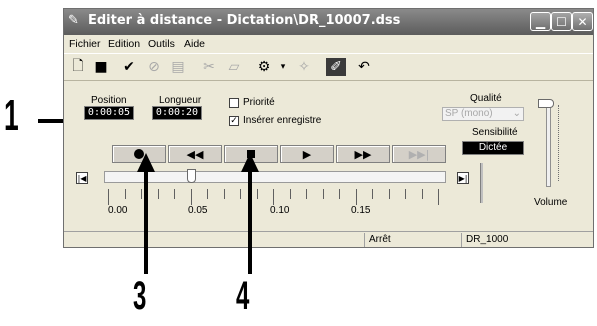 This screenshot has width=597, height=326. Describe the element at coordinates (154, 67) in the screenshot. I see `cancel-icon: ⊘` at that location.